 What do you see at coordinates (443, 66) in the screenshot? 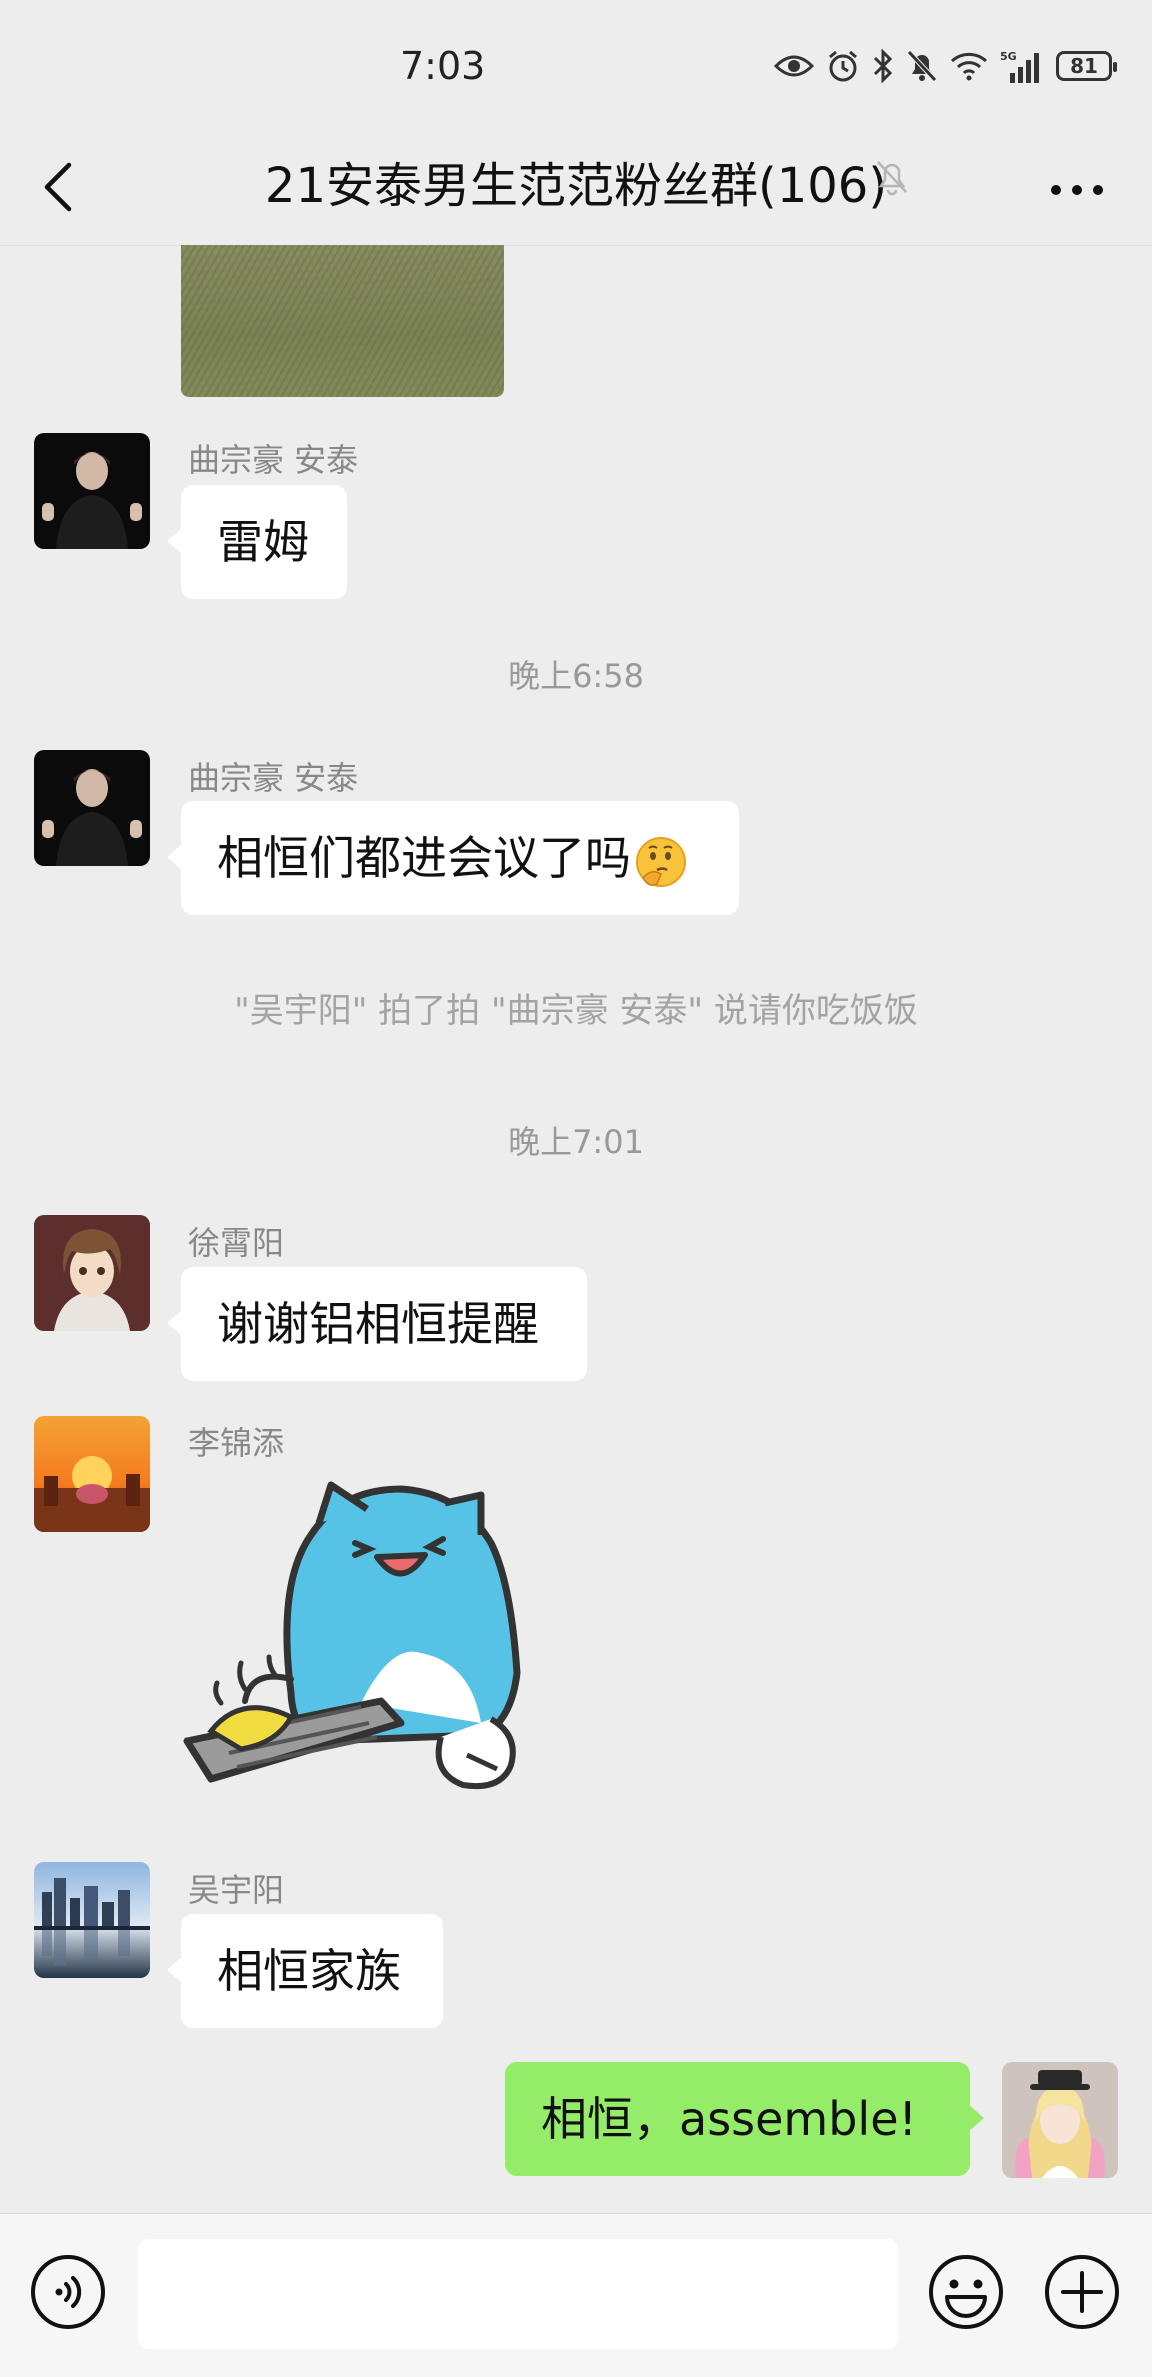
I see `status-time: 7:03` at bounding box center [443, 66].